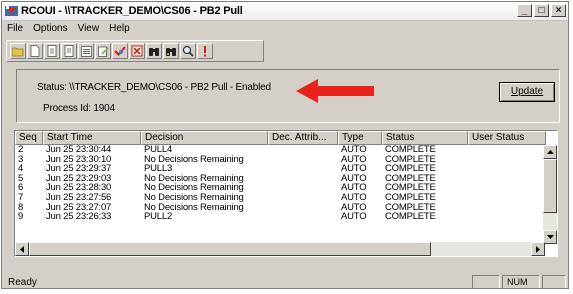  Describe the element at coordinates (335, 91) in the screenshot. I see `red-arrow-icon` at that location.